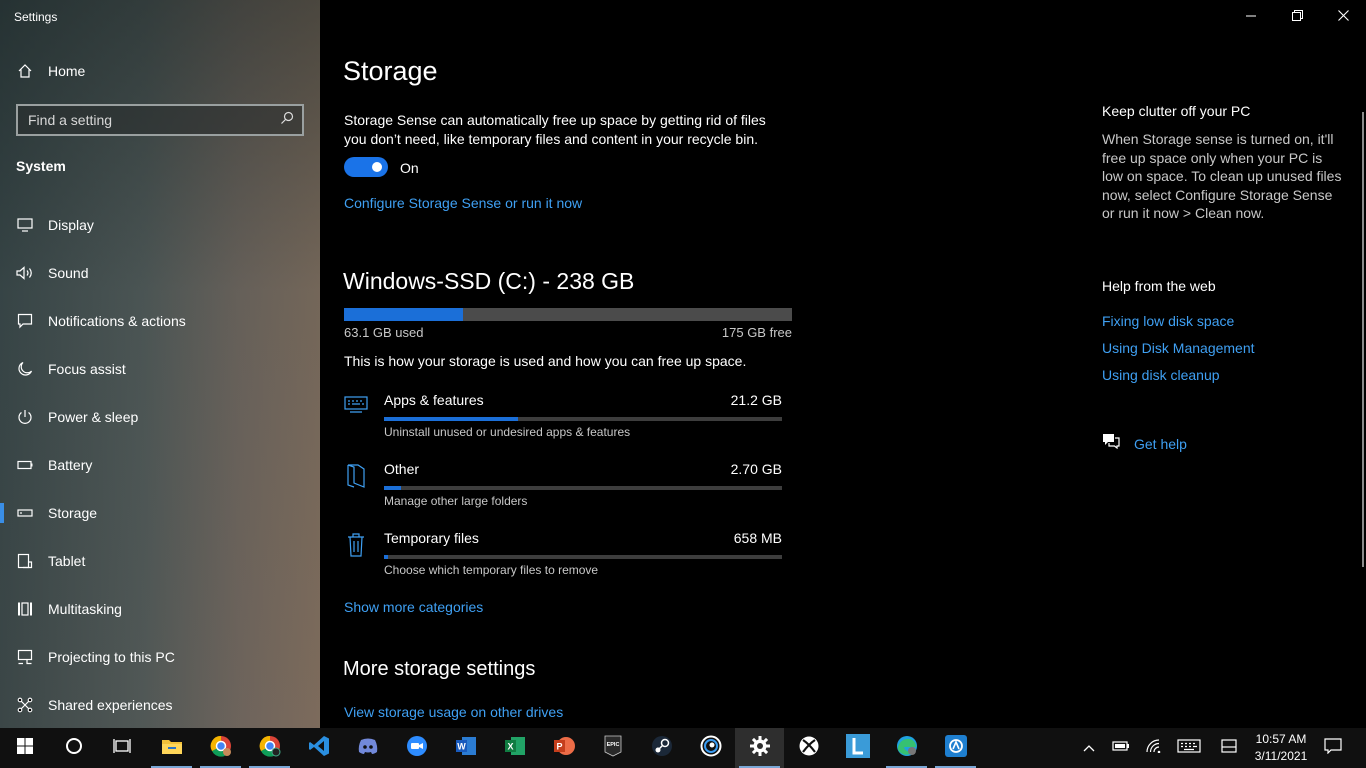 This screenshot has height=768, width=1366. I want to click on svg-text: P, so click(559, 746).